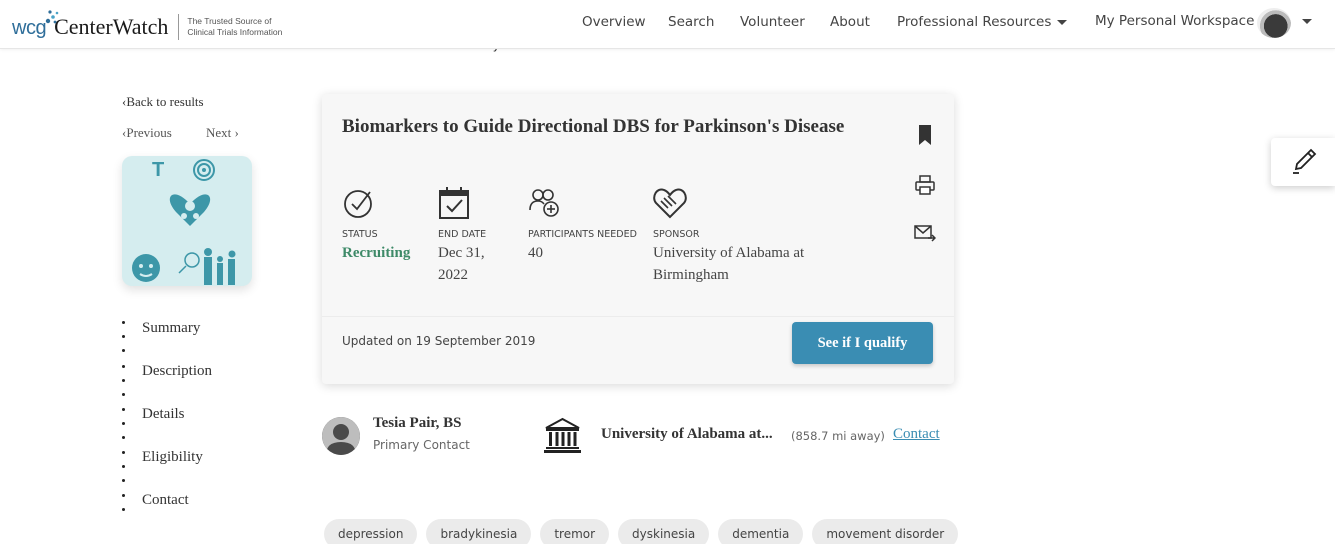 This screenshot has width=1335, height=544. I want to click on section-link-contact: Contact, so click(165, 500).